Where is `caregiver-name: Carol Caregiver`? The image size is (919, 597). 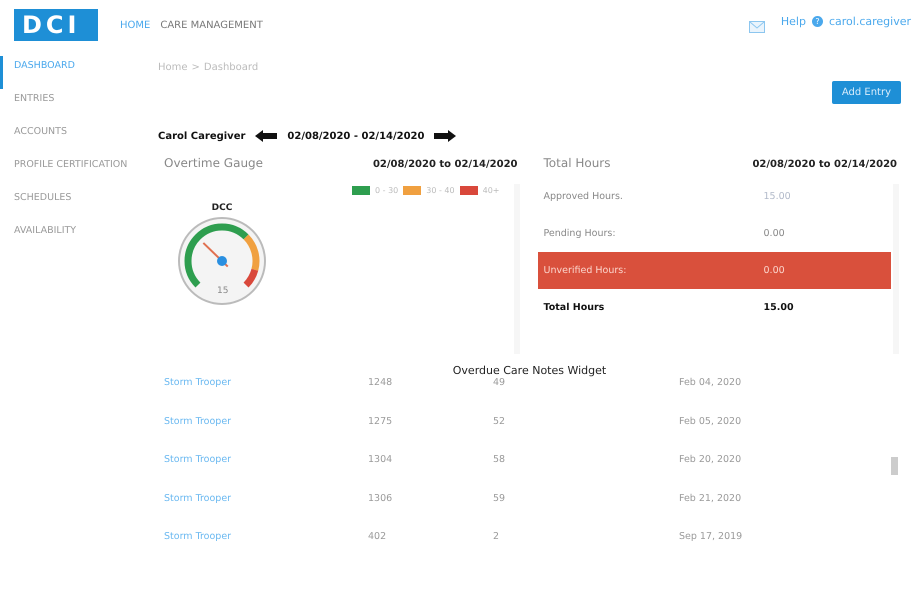 caregiver-name: Carol Caregiver is located at coordinates (202, 136).